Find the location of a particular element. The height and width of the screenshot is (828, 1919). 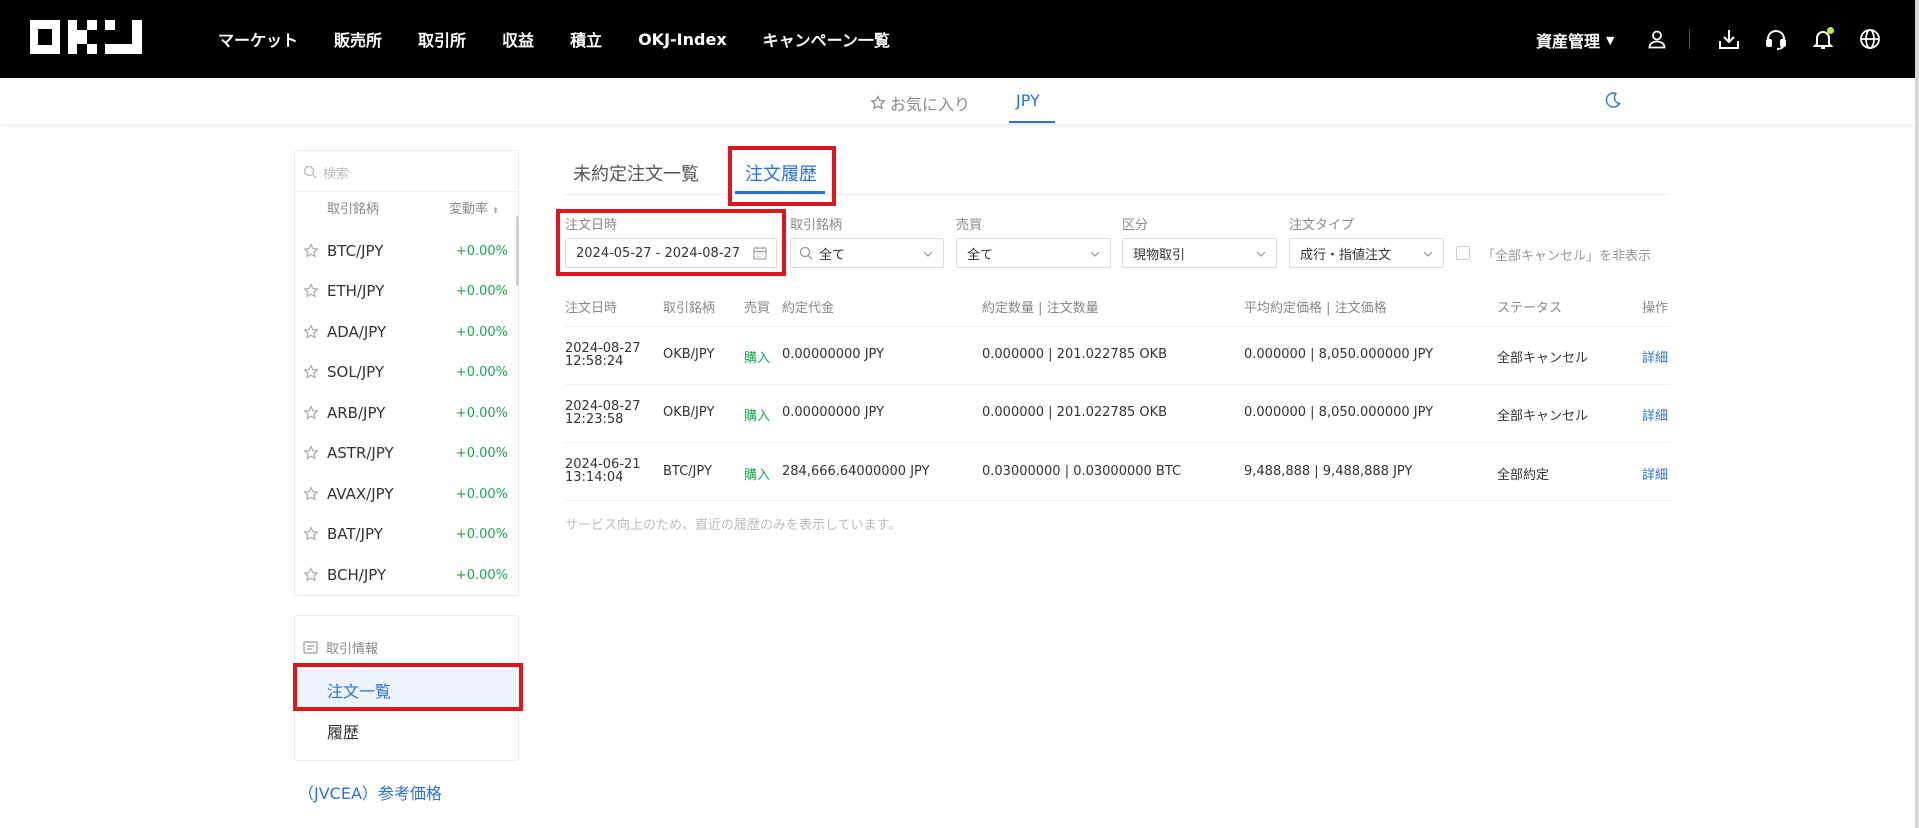

col-price: 平均約定価格 | 注文価格 is located at coordinates (1315, 308).